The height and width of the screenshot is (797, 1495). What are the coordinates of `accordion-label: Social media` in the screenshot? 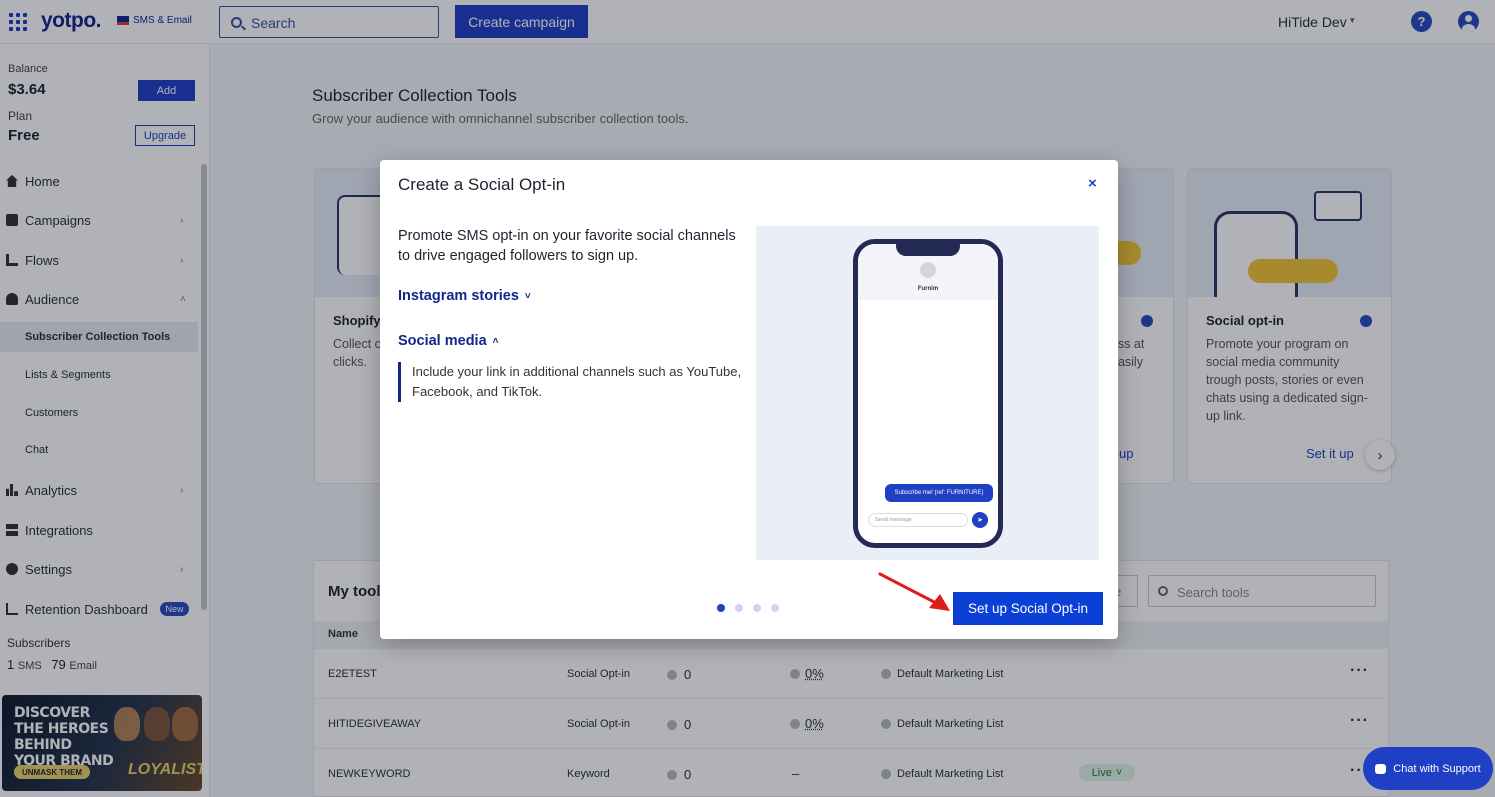 It's located at (442, 341).